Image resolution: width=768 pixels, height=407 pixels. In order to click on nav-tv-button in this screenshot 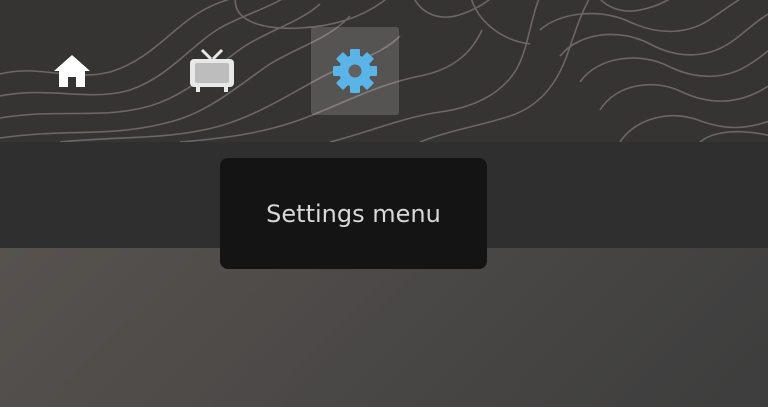, I will do `click(212, 71)`.